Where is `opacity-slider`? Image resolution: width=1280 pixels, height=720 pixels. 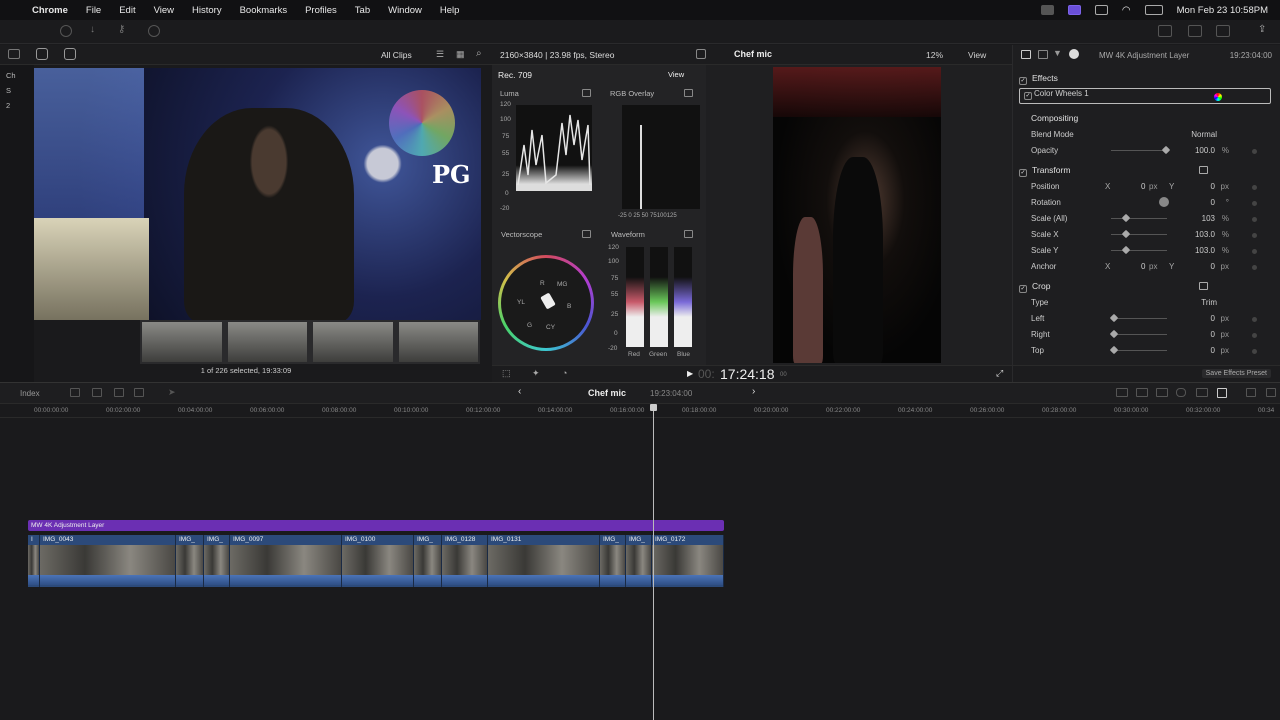 opacity-slider is located at coordinates (1141, 150).